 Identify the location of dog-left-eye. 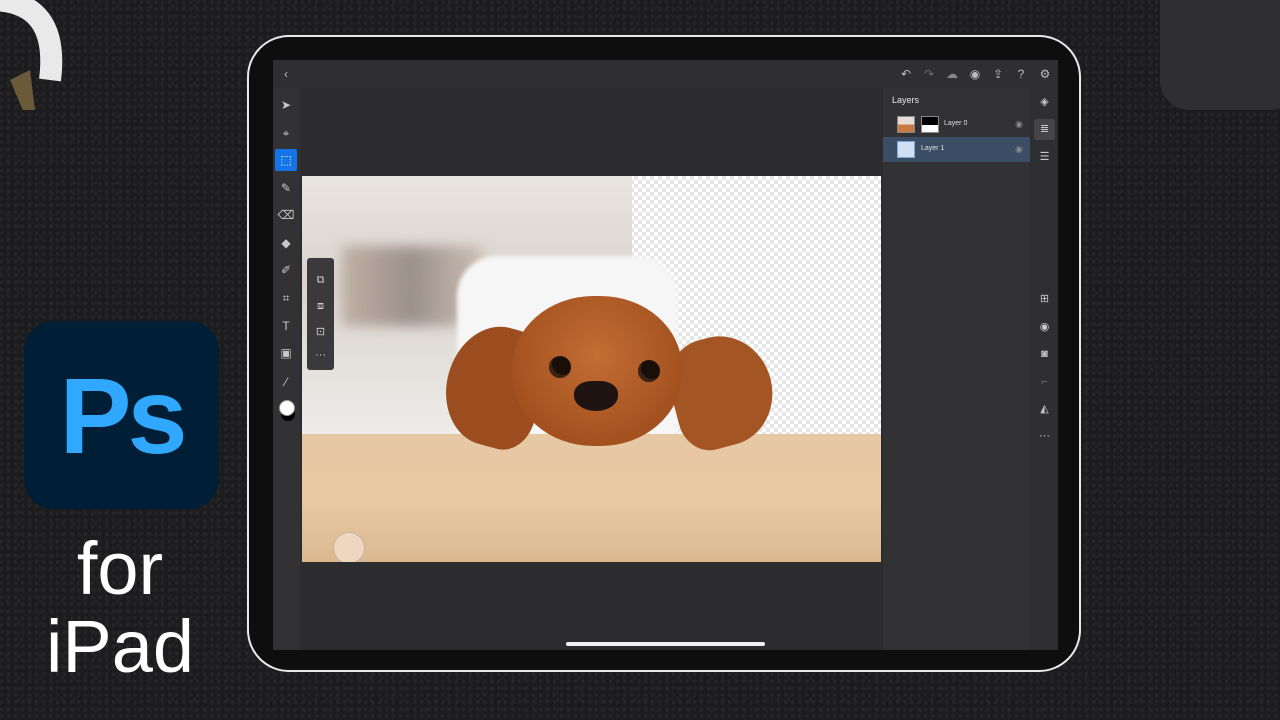
(560, 367).